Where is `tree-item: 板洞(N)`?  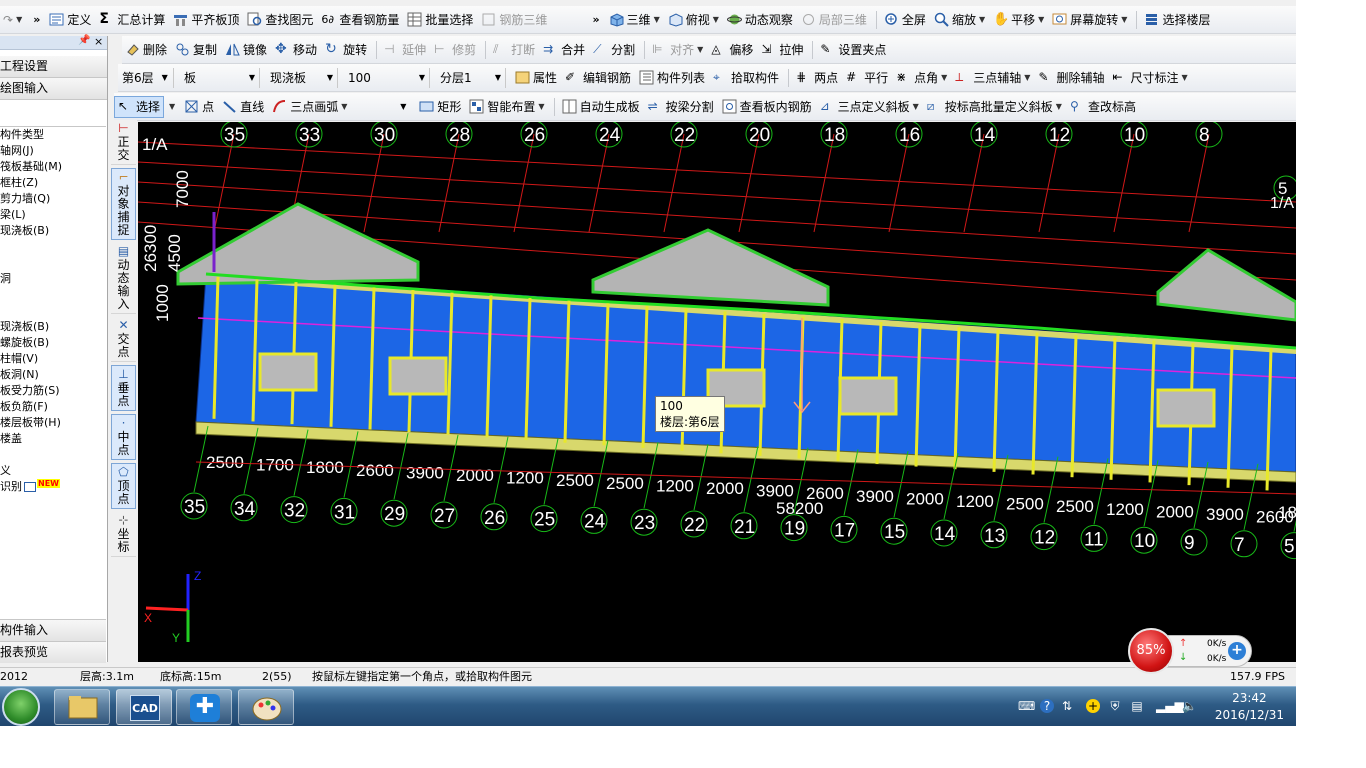
tree-item: 板洞(N) is located at coordinates (53, 375).